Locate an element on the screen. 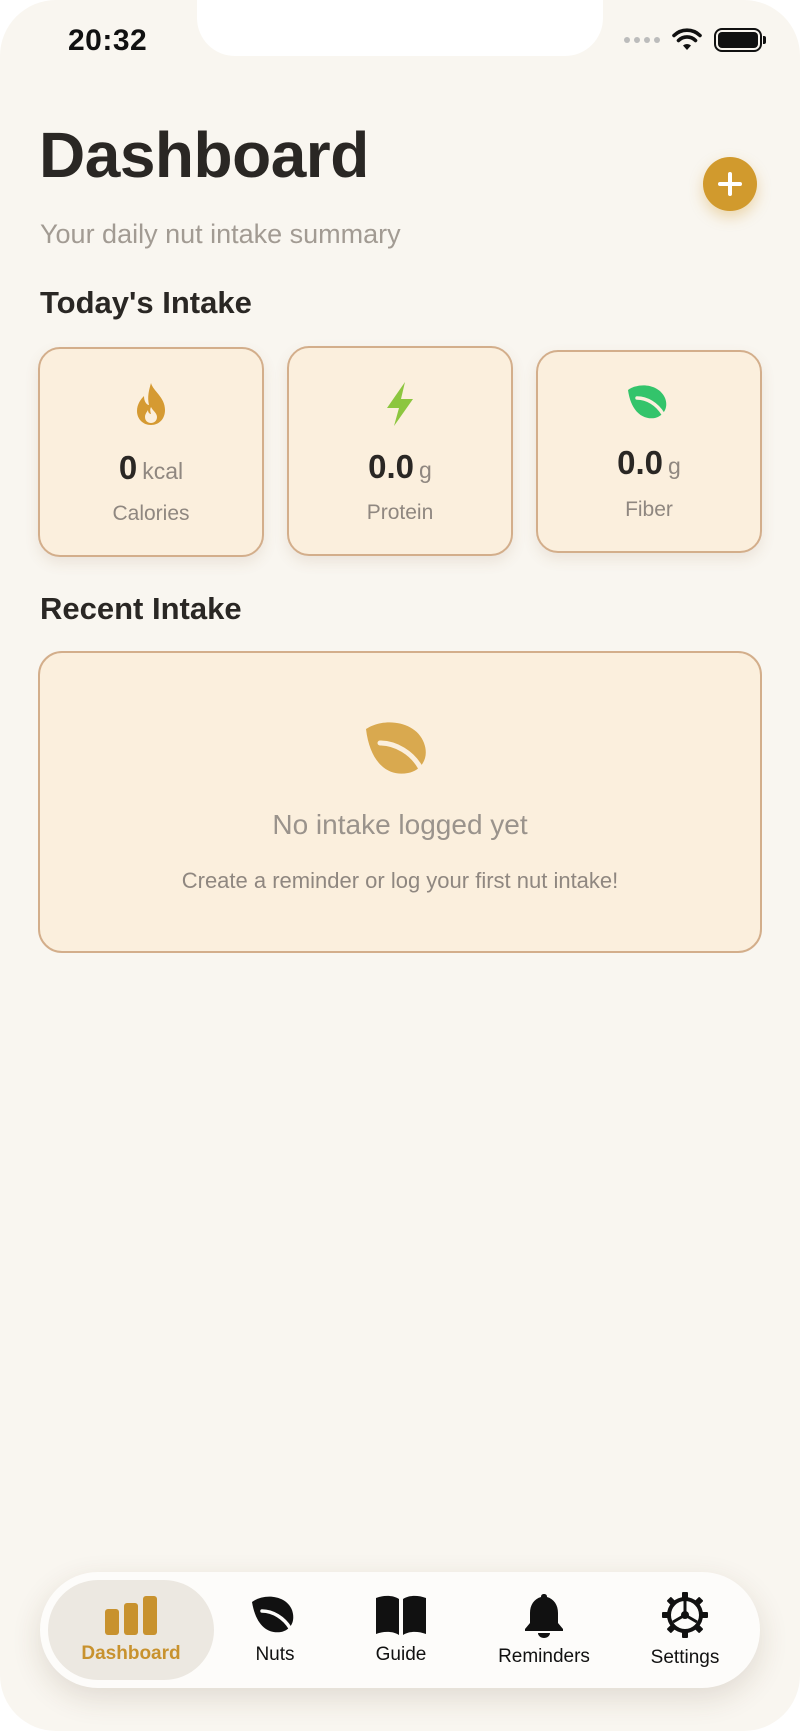 The width and height of the screenshot is (800, 1731). battery-icon is located at coordinates (740, 40).